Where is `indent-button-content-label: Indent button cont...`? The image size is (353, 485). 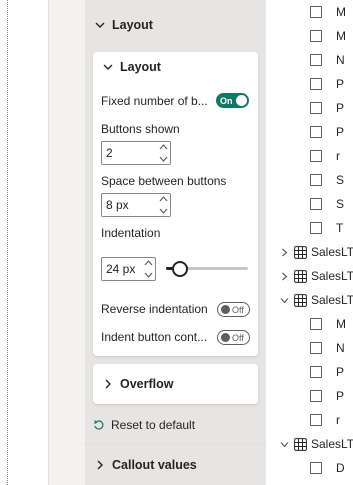
indent-button-content-label: Indent button cont... is located at coordinates (154, 337).